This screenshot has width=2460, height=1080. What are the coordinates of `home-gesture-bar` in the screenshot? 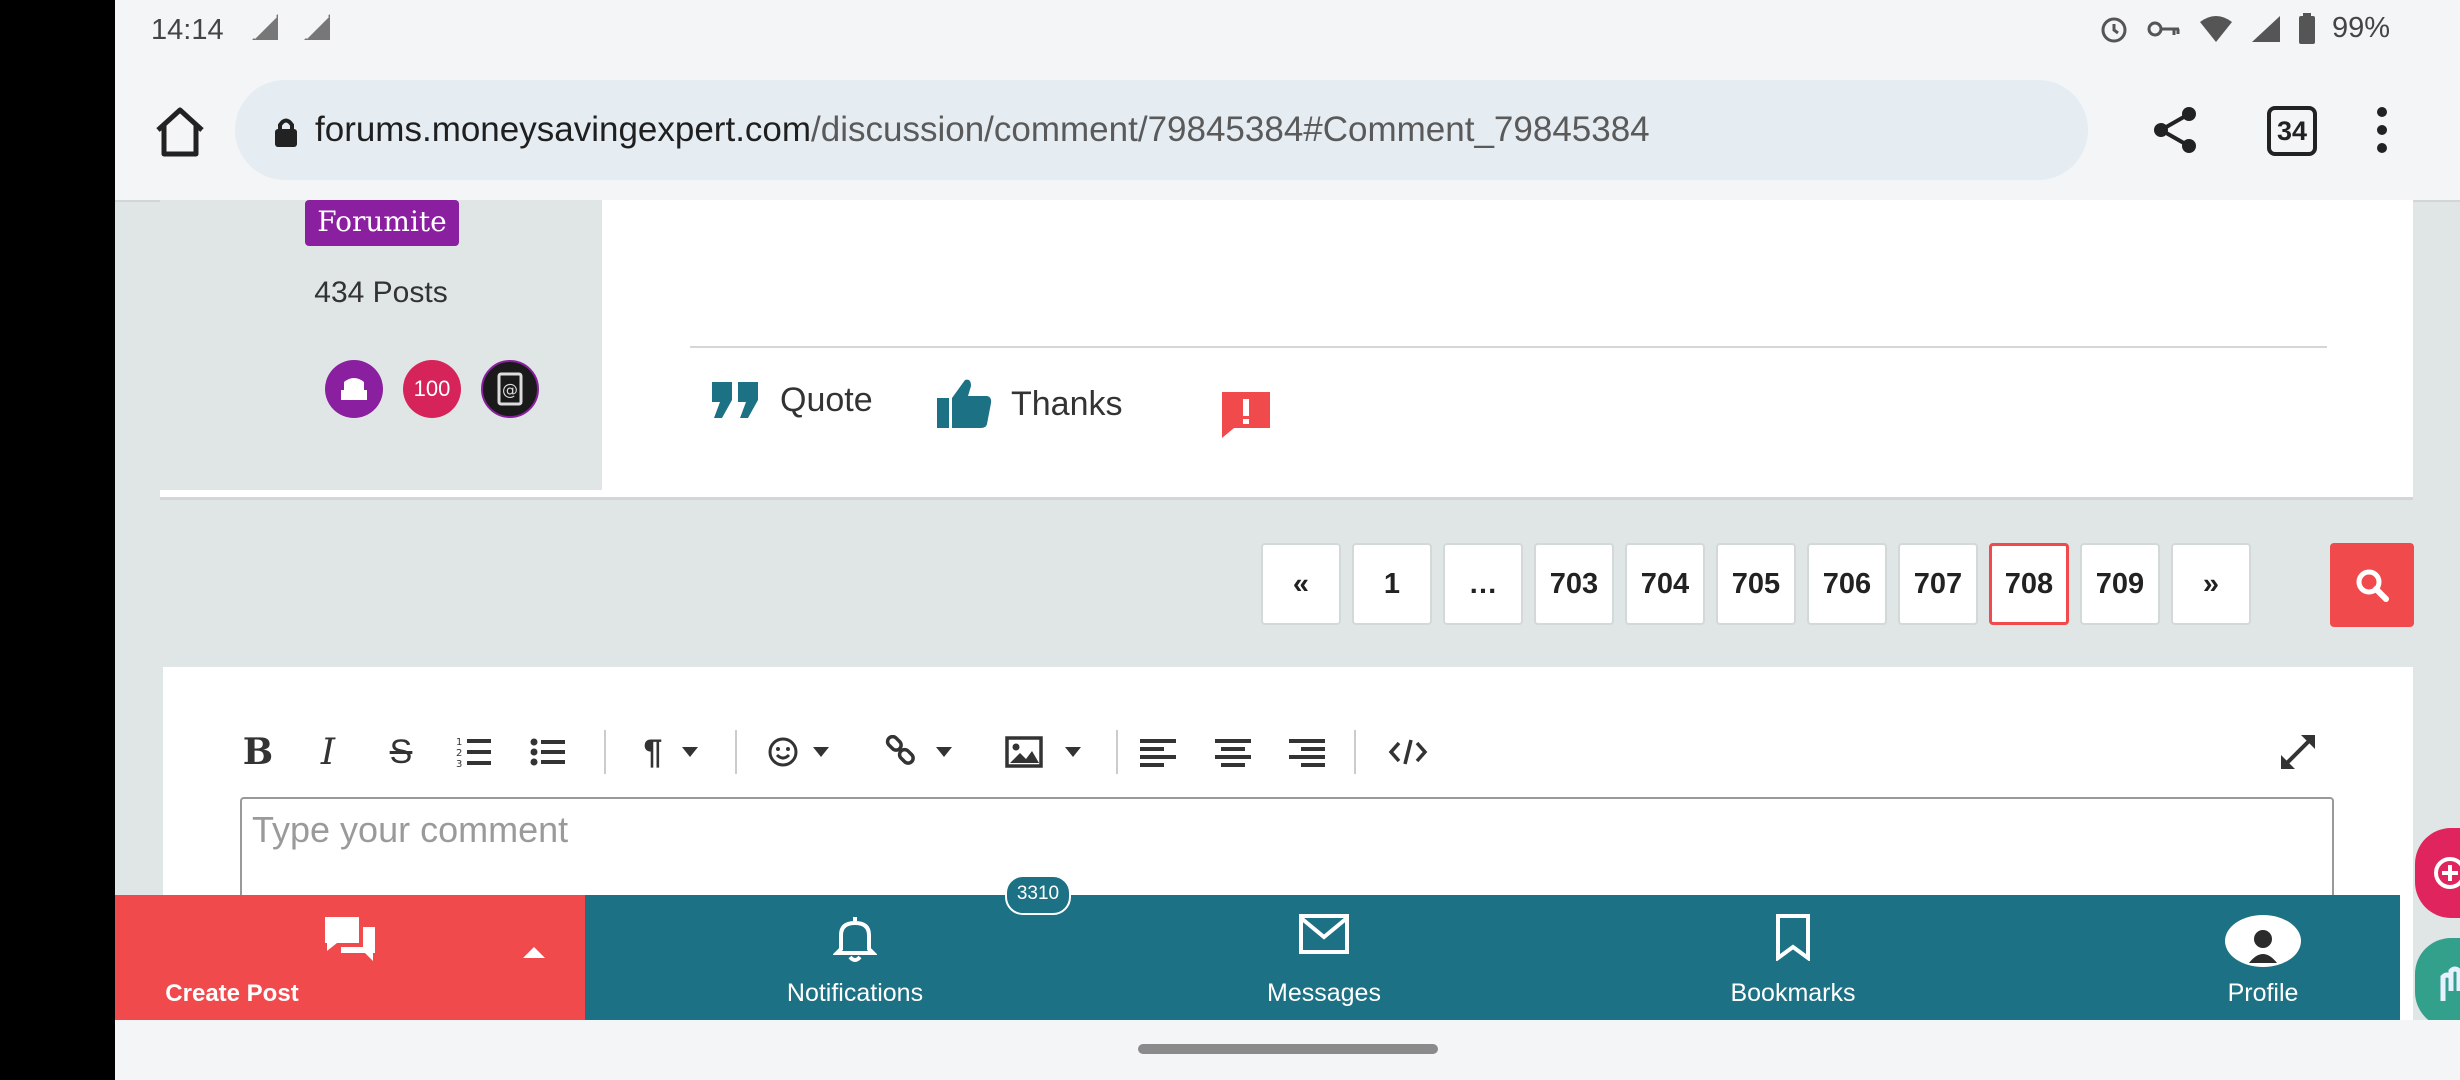 It's located at (1288, 1049).